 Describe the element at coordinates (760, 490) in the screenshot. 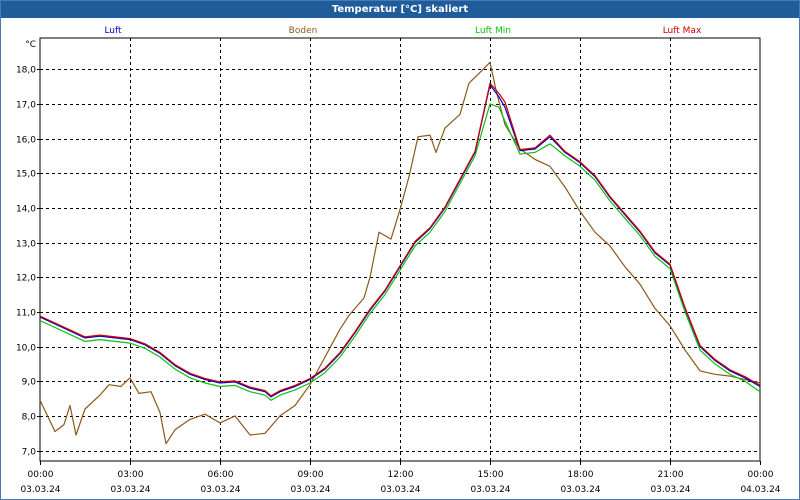

I see `x-tick-label-date: 04.03.24` at that location.